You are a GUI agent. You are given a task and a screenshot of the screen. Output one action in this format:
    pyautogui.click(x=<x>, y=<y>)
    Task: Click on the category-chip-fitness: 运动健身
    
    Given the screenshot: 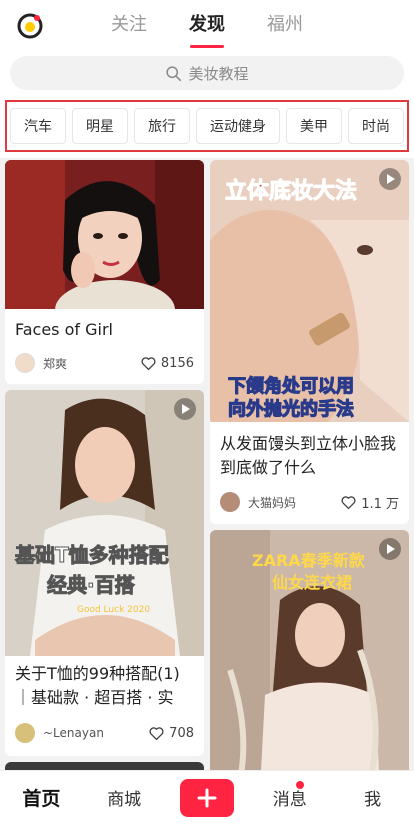 What is the action you would take?
    pyautogui.click(x=238, y=126)
    